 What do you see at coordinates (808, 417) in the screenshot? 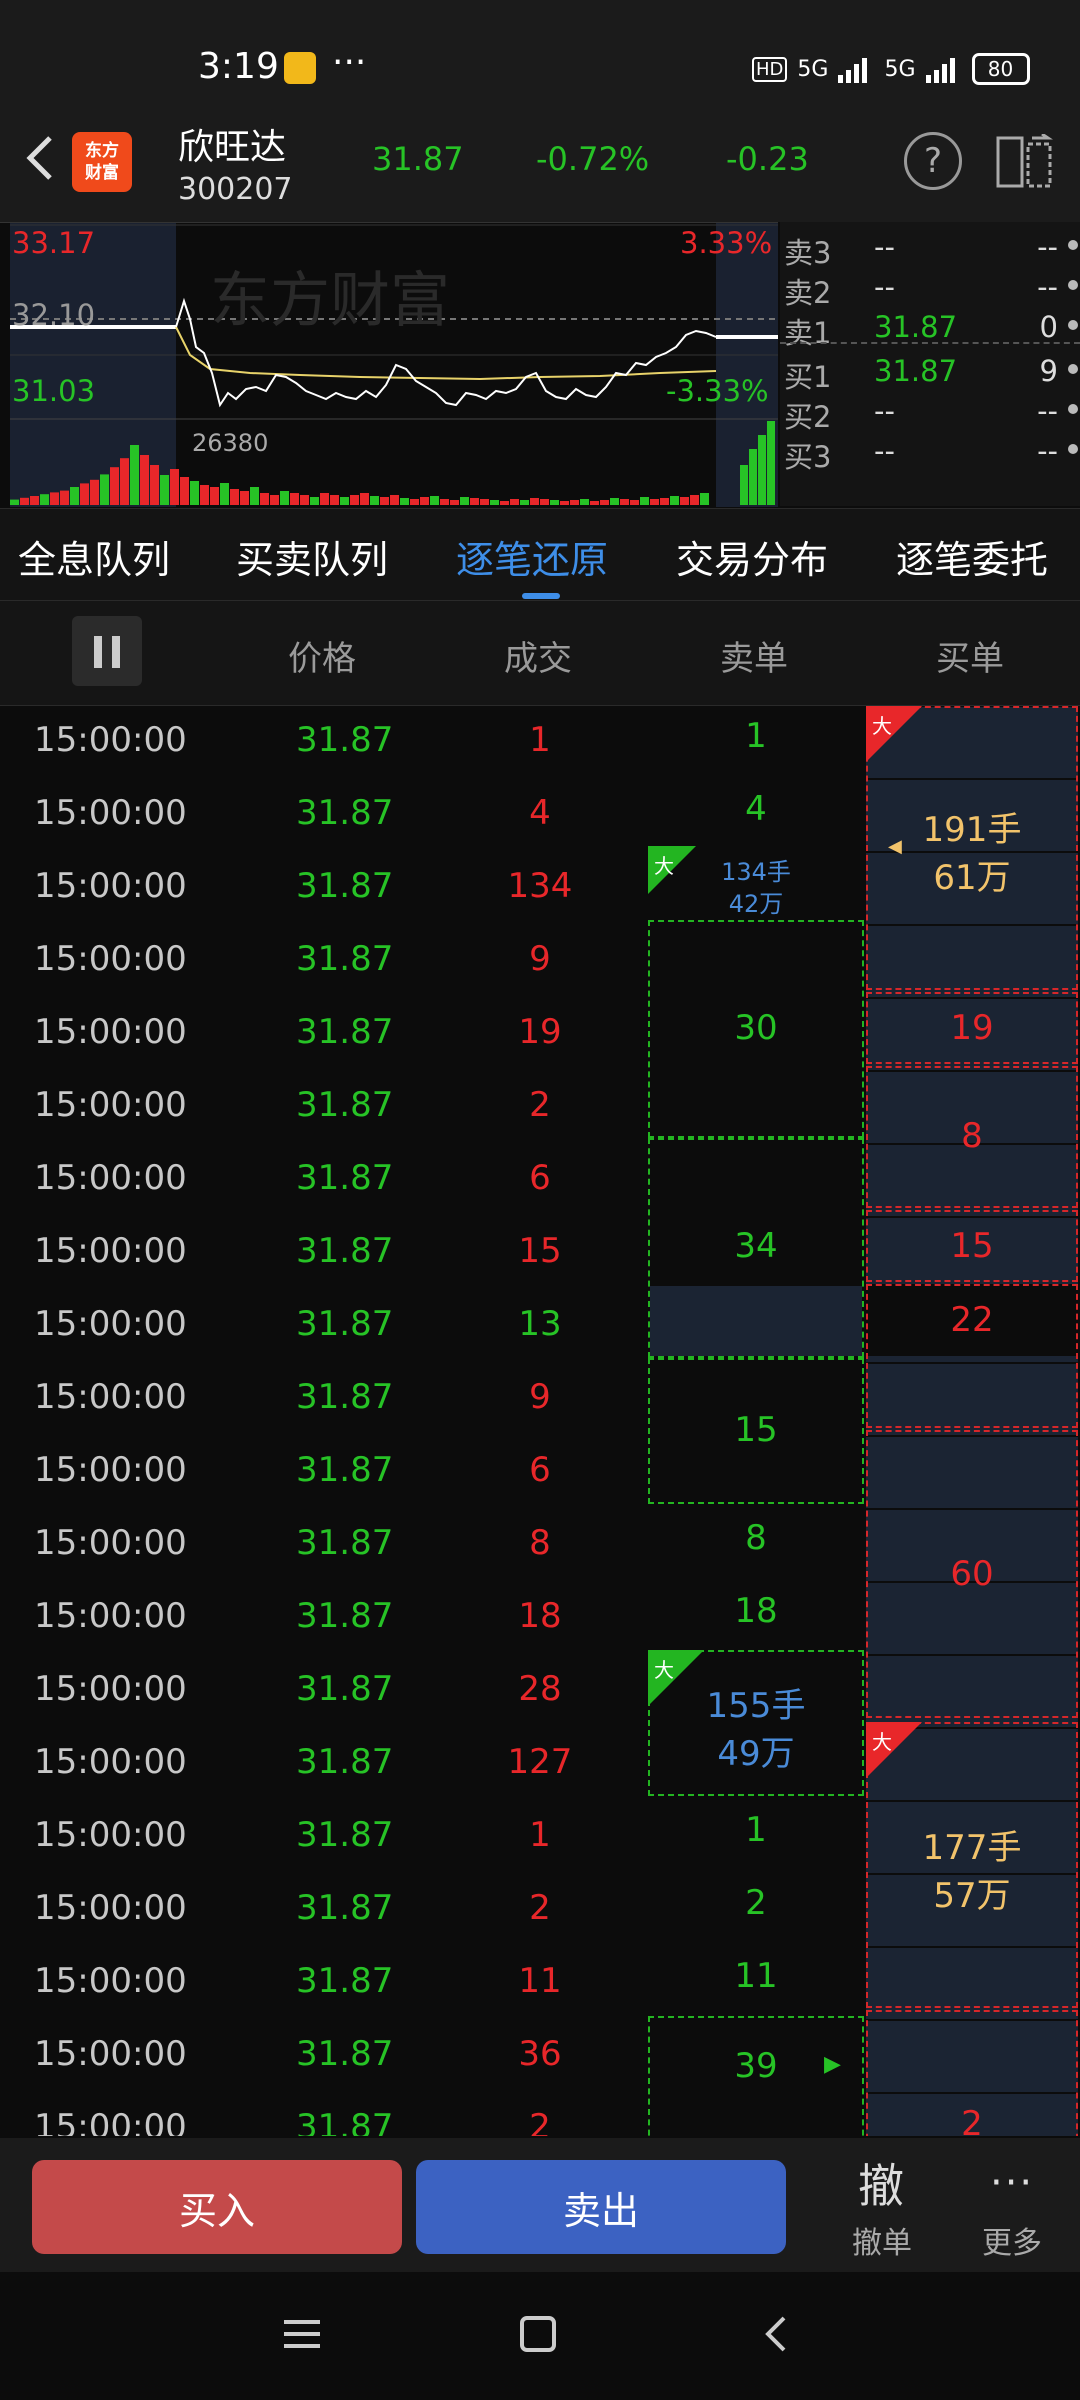
I see `order-book-label: 买2` at bounding box center [808, 417].